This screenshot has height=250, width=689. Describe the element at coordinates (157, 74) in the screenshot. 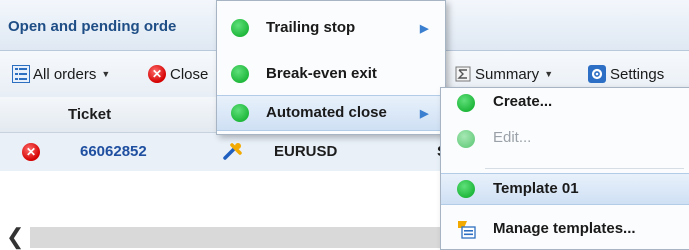

I see `close-icon: ✕` at that location.